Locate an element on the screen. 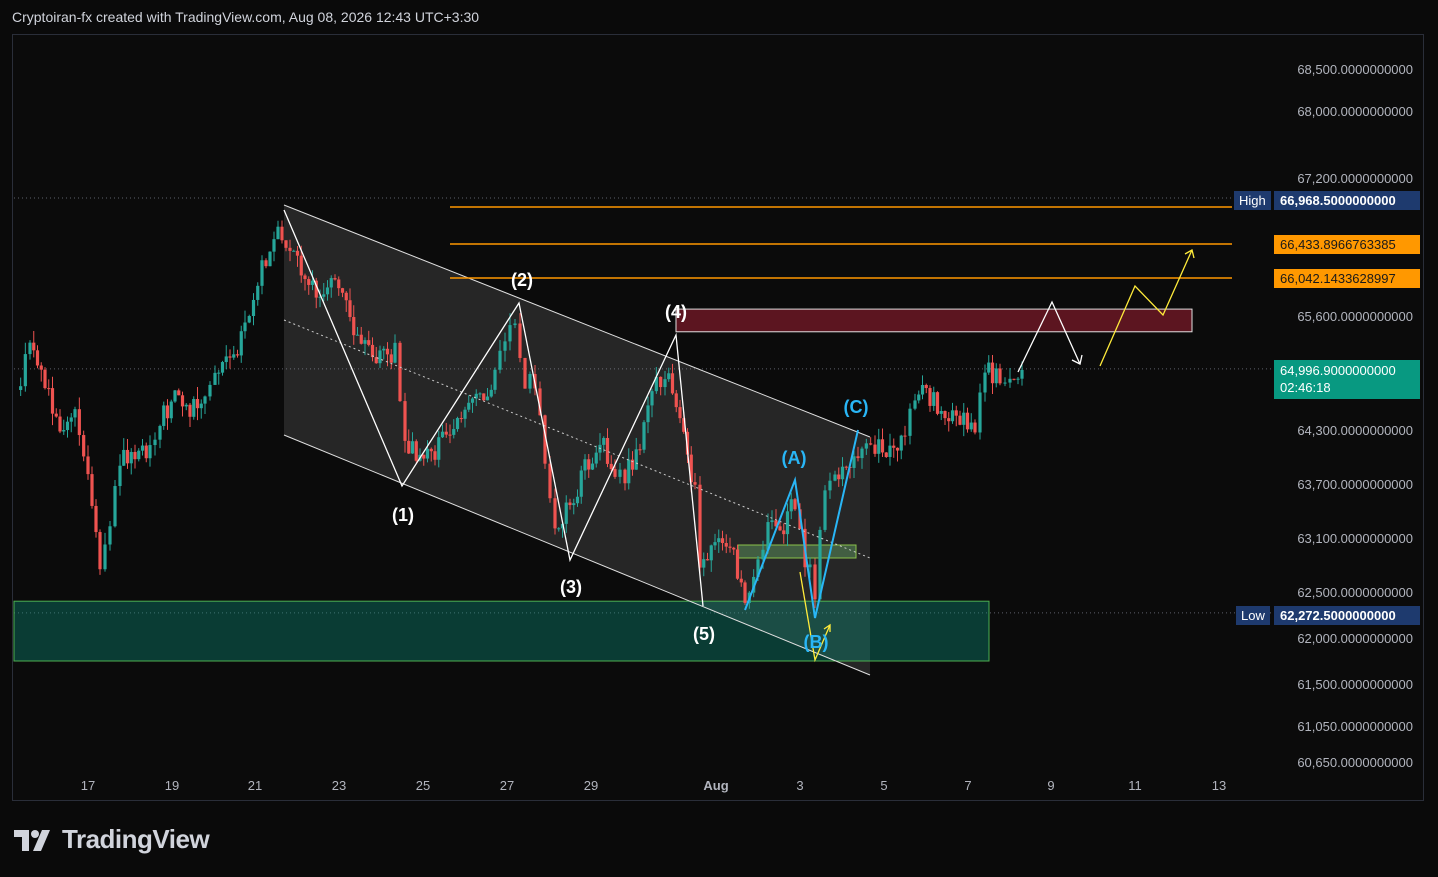  wave-label: (B) is located at coordinates (816, 642).